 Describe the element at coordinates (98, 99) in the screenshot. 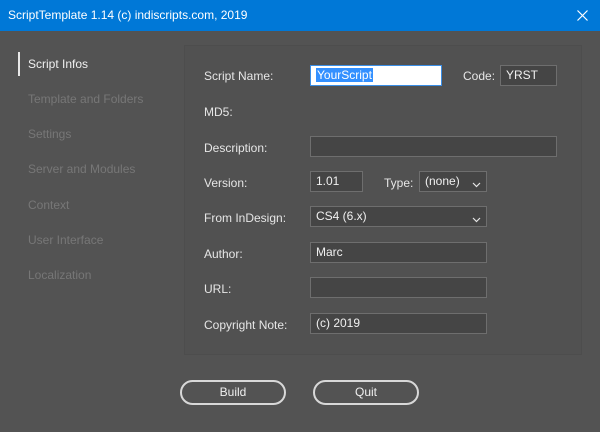

I see `sidebar-item-template-and-folders: Template and Folders` at that location.